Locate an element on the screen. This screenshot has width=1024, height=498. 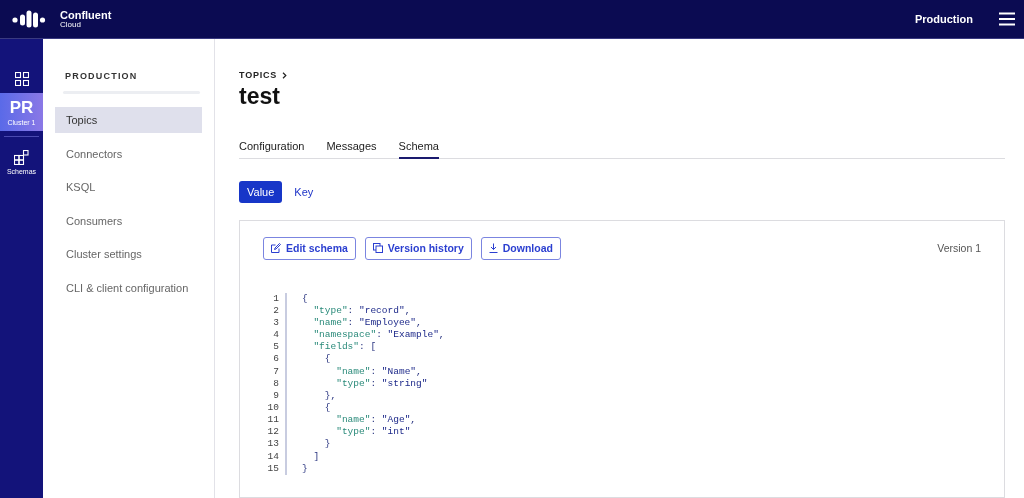
edit-icon is located at coordinates (276, 248).